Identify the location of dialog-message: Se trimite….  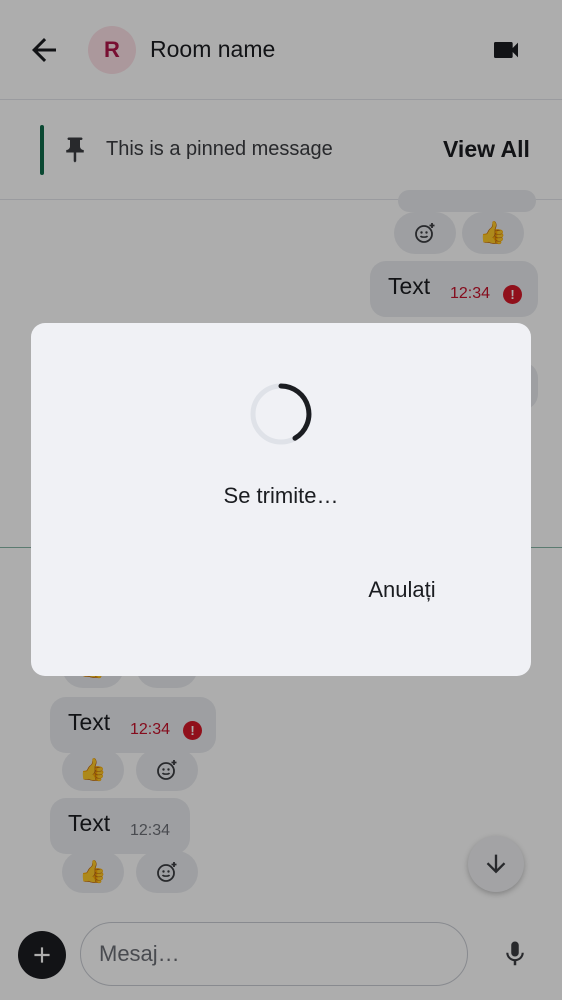
(281, 495).